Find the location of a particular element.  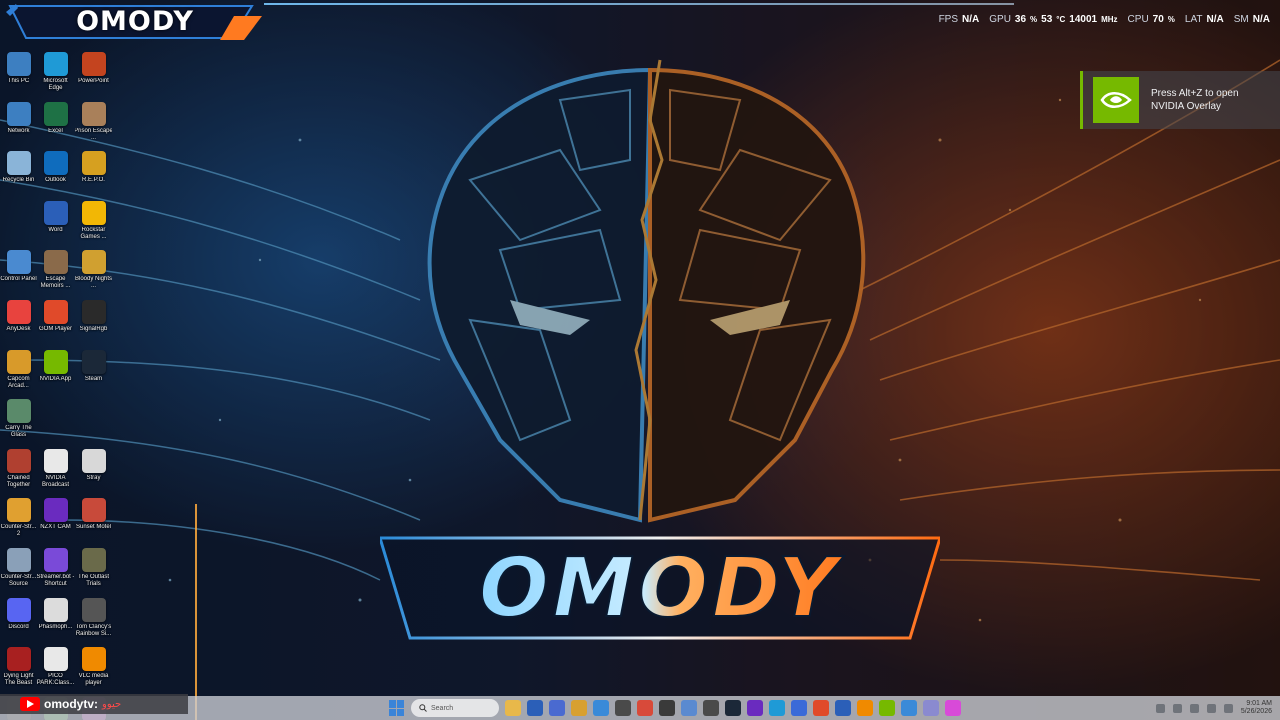

desktop-icon-label: The Outlast Trials is located at coordinates (93, 580).